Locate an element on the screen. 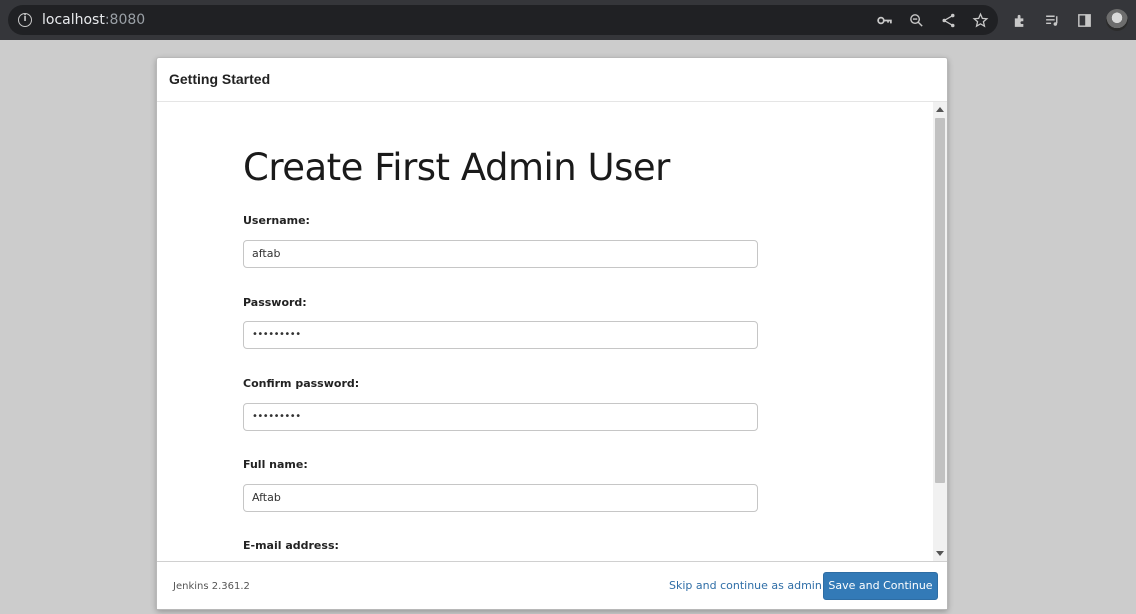 The image size is (1136, 614). scroll-down-arrow-icon is located at coordinates (940, 553).